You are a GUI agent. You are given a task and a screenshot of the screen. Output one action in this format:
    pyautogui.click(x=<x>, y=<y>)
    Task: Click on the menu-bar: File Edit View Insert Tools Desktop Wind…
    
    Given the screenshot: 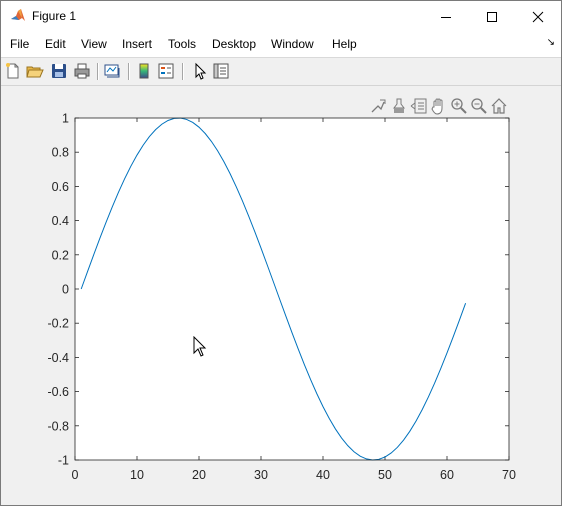 What is the action you would take?
    pyautogui.click(x=281, y=45)
    